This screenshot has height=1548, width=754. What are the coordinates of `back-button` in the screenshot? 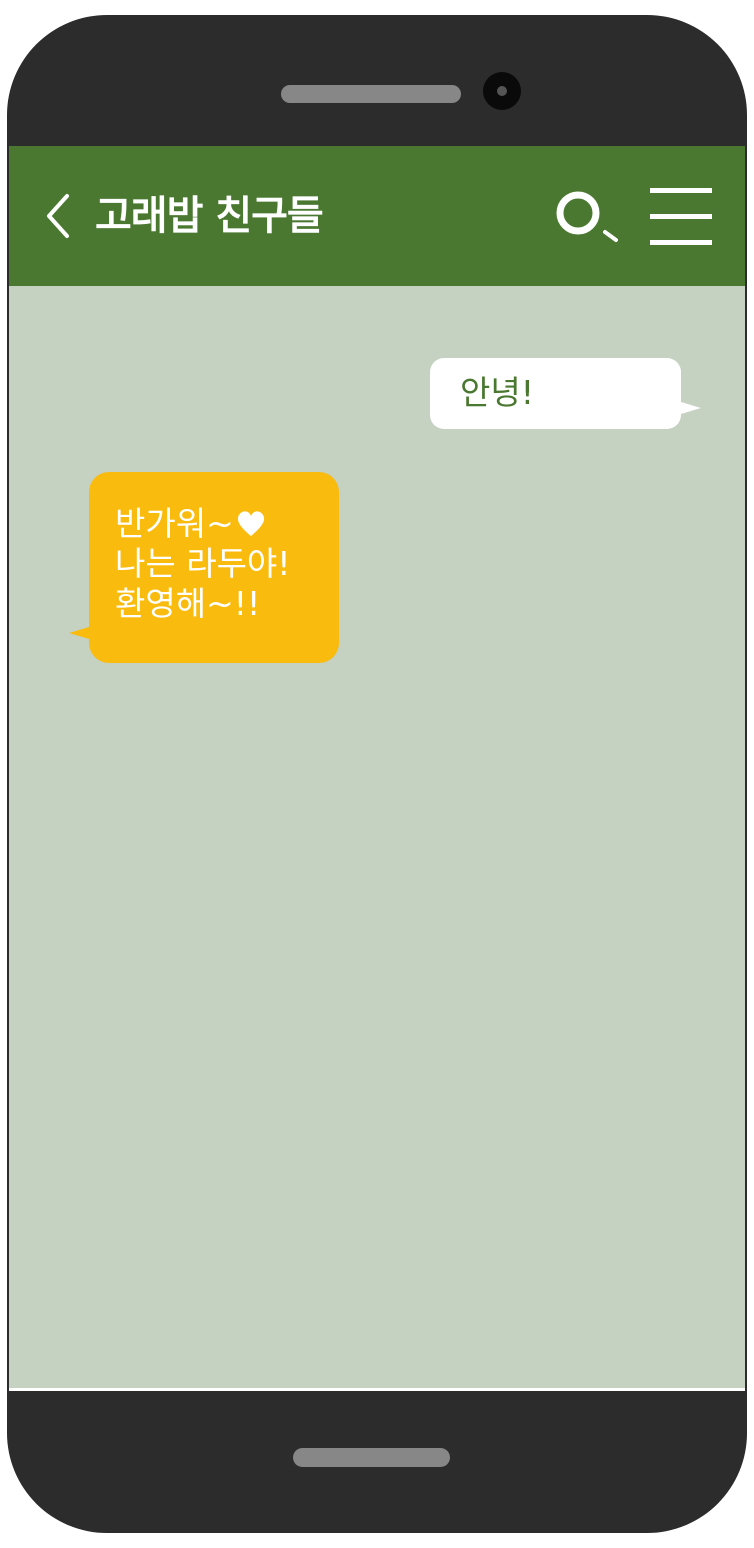 It's located at (61, 216).